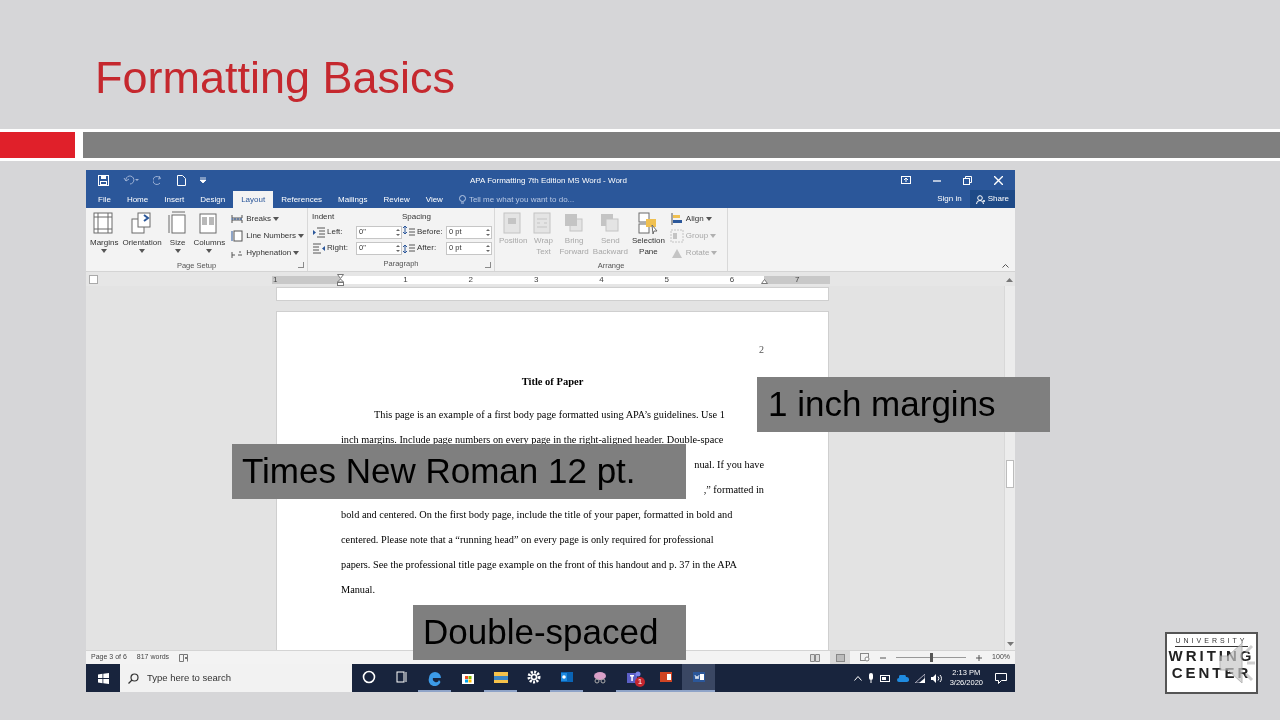 The width and height of the screenshot is (1280, 720). What do you see at coordinates (276, 78) in the screenshot?
I see `slide-title: Formatting Basics` at bounding box center [276, 78].